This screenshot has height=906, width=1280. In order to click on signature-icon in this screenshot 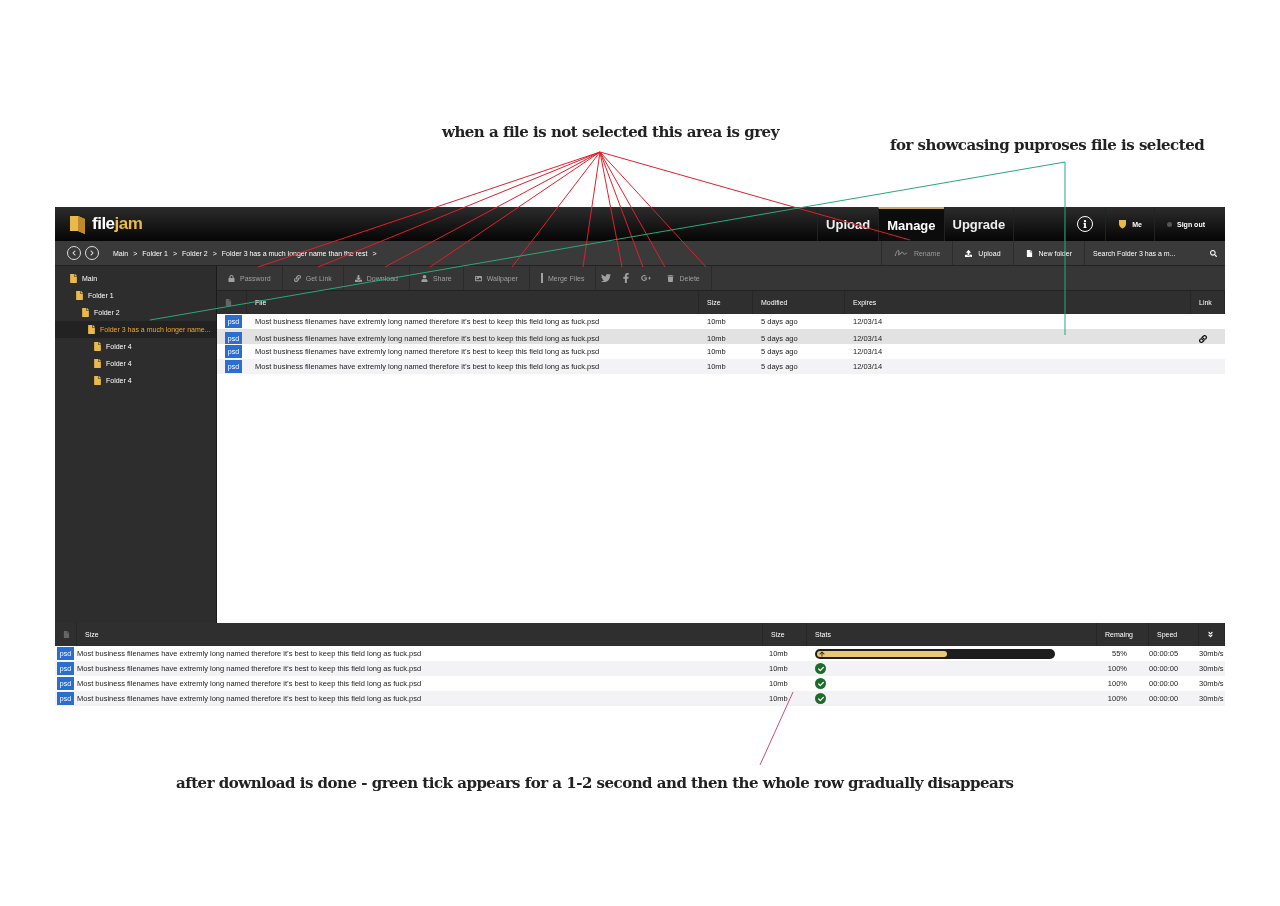, I will do `click(900, 253)`.